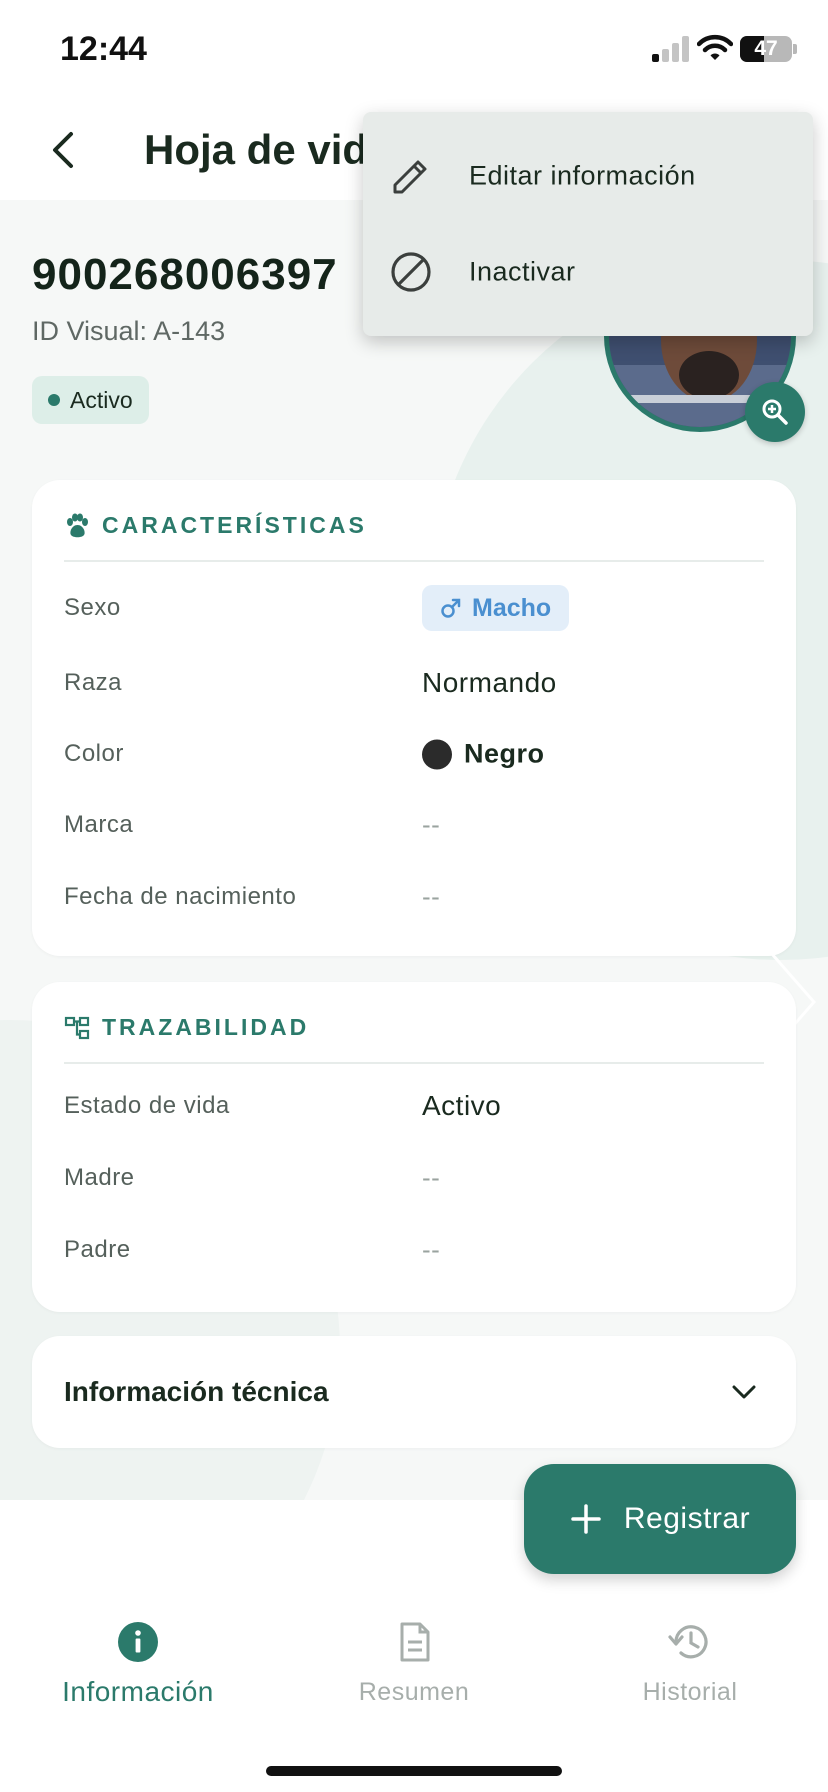 Image resolution: width=828 pixels, height=1792 pixels. What do you see at coordinates (54, 400) in the screenshot?
I see `status-dot` at bounding box center [54, 400].